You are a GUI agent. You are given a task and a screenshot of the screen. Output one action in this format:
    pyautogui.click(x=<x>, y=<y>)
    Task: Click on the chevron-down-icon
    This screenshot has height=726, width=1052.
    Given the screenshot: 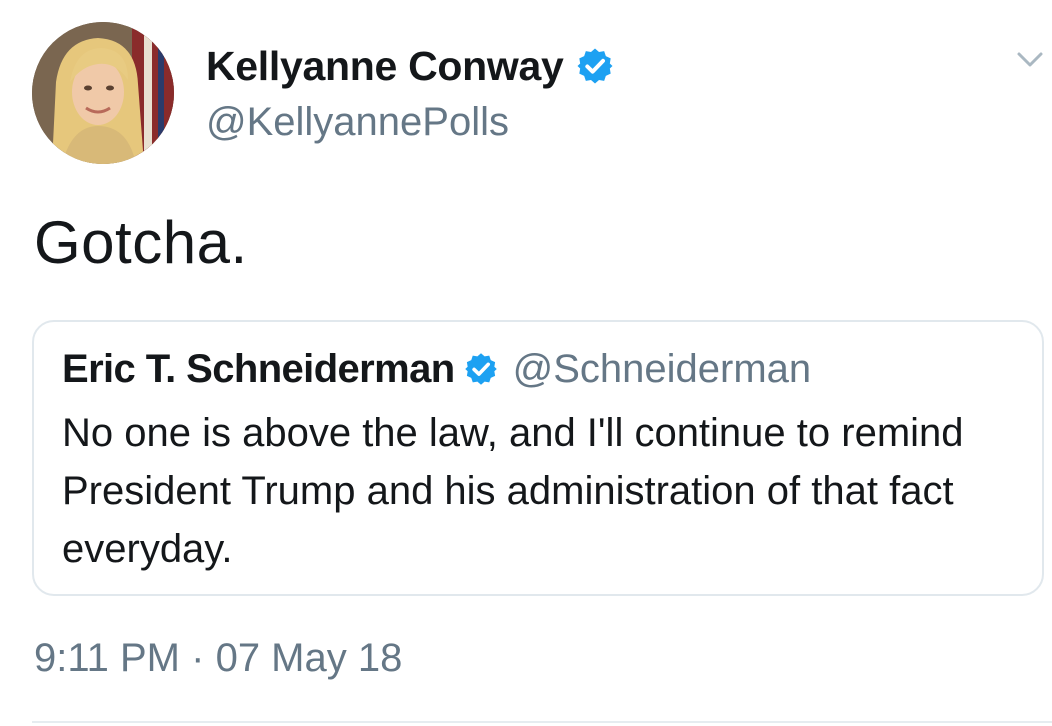 What is the action you would take?
    pyautogui.click(x=1030, y=60)
    